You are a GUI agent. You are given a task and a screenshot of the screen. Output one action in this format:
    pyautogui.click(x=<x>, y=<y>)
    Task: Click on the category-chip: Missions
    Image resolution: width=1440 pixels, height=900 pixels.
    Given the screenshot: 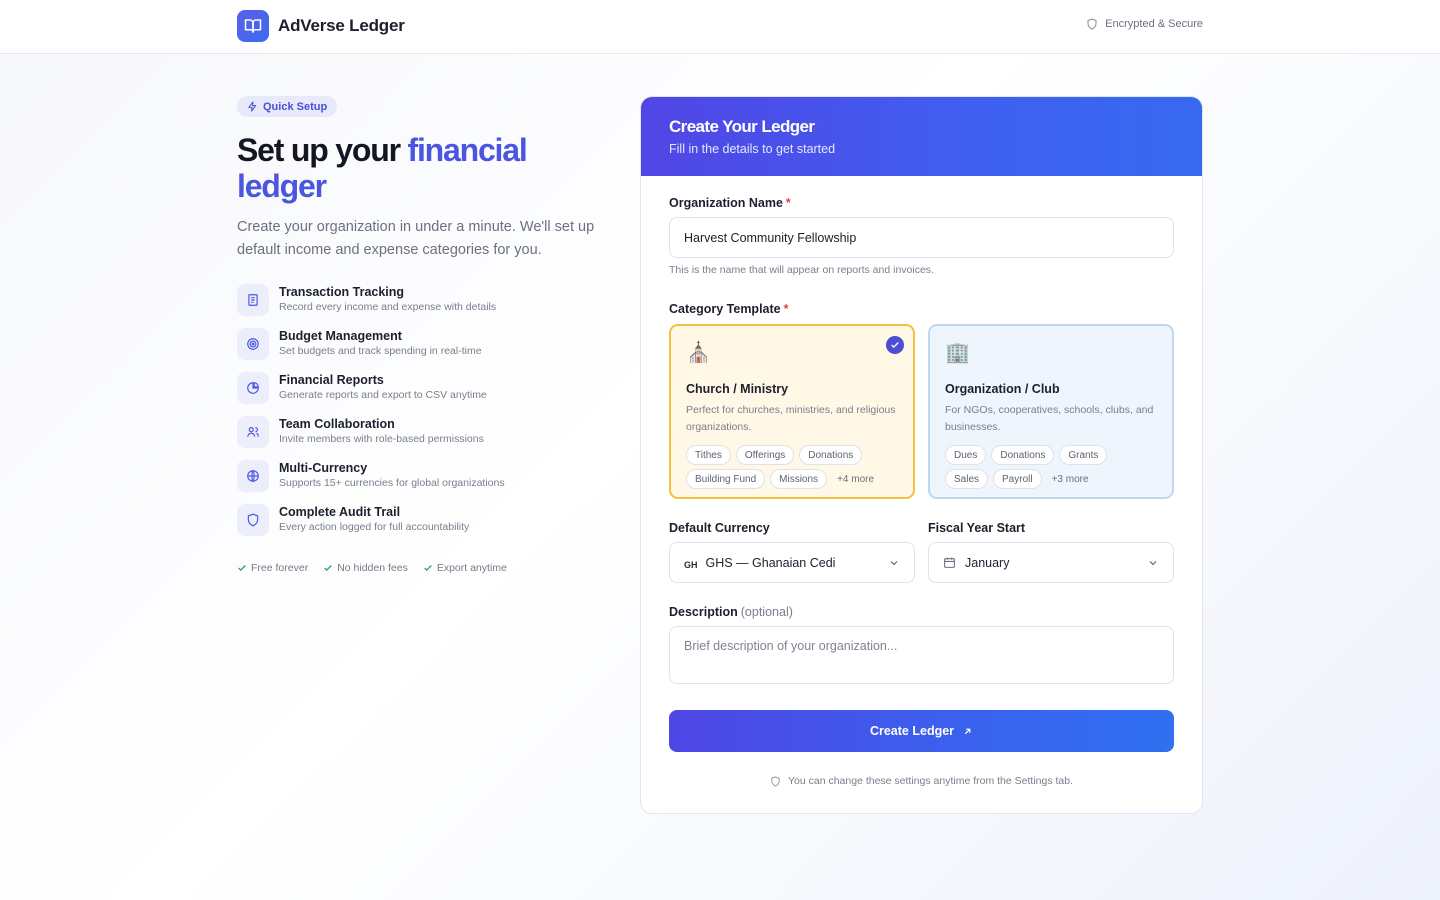 What is the action you would take?
    pyautogui.click(x=799, y=479)
    